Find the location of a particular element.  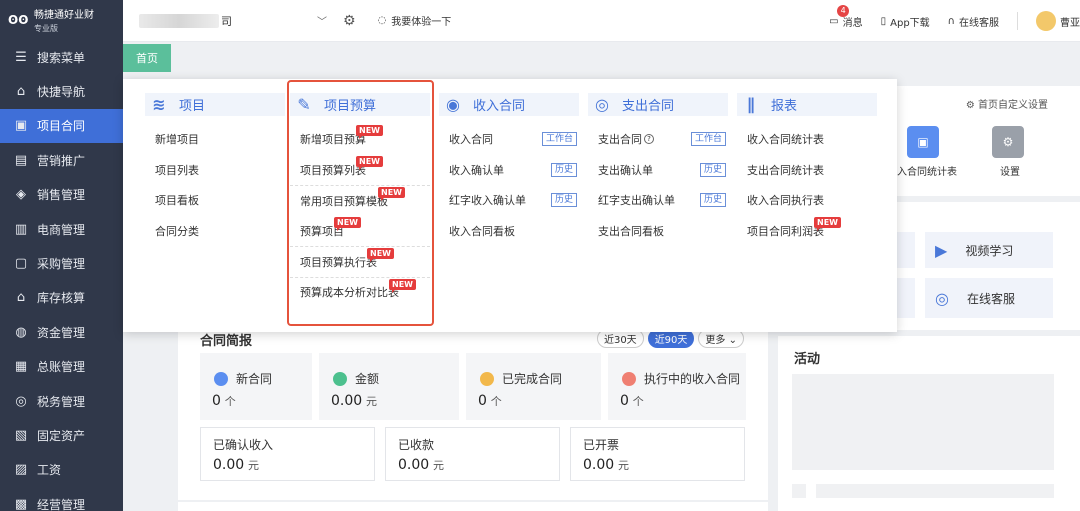

sidebar-item: ▧ 固定资产 is located at coordinates (61, 435).